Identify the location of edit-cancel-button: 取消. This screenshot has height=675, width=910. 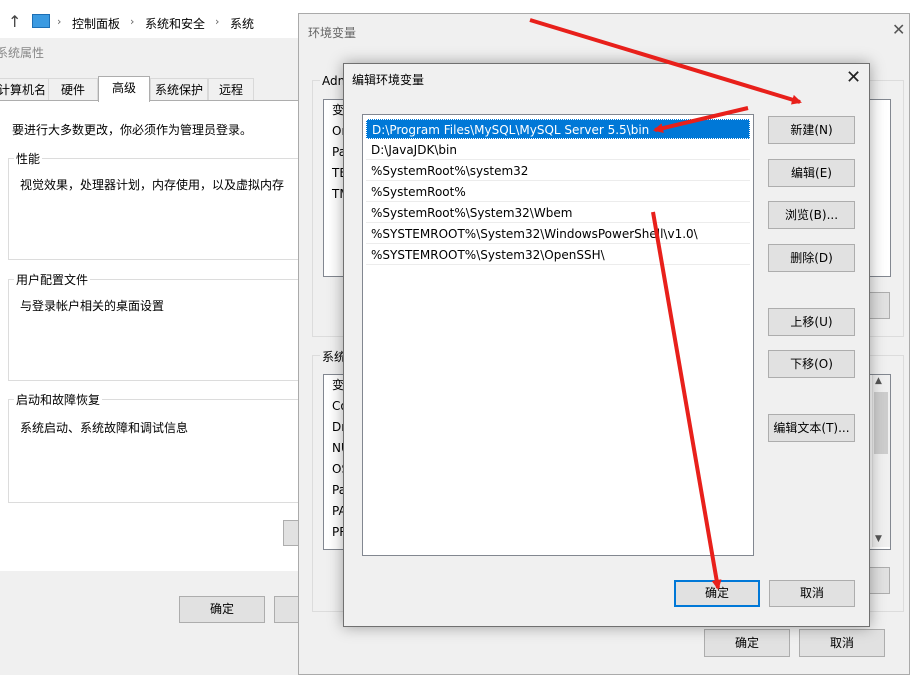
(812, 593).